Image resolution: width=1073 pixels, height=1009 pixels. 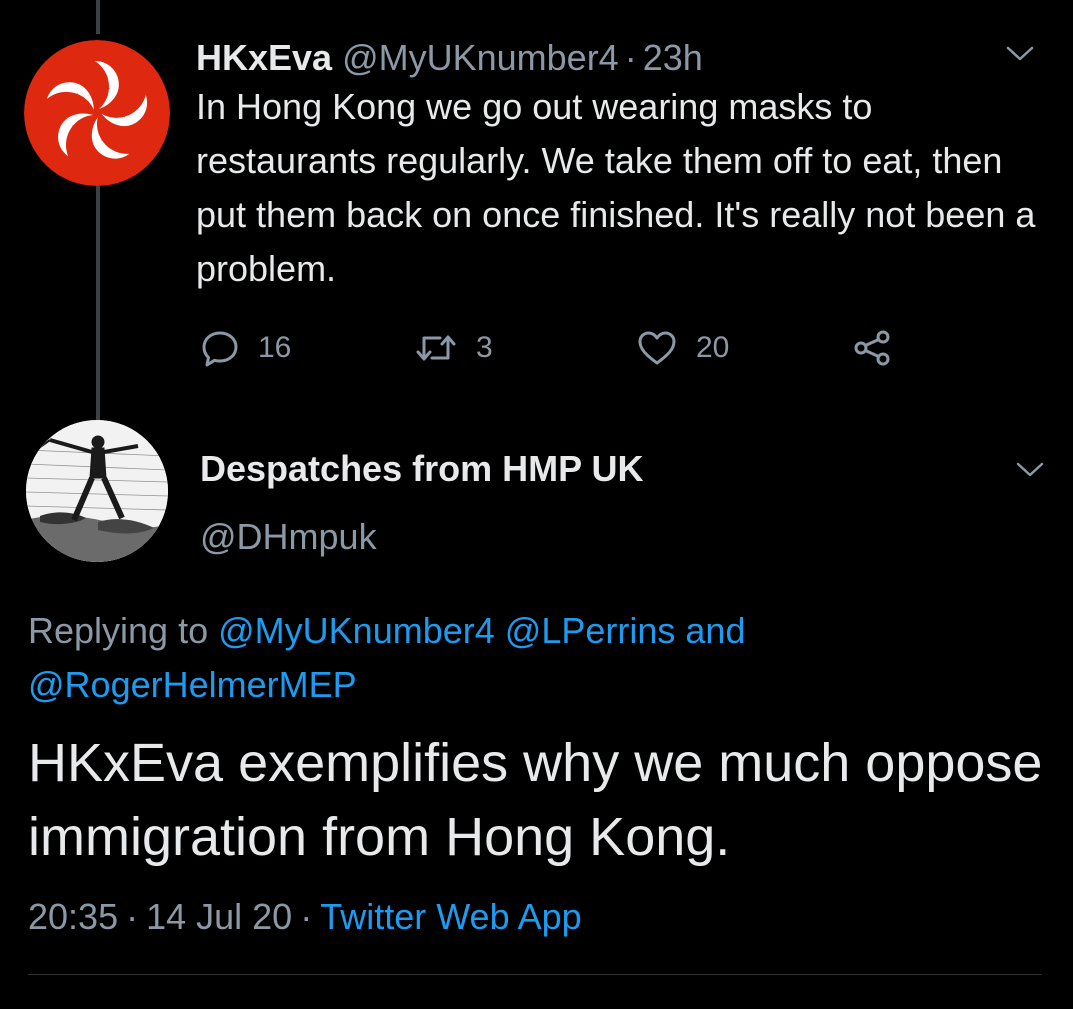 I want to click on like-button: 20, so click(x=682, y=348).